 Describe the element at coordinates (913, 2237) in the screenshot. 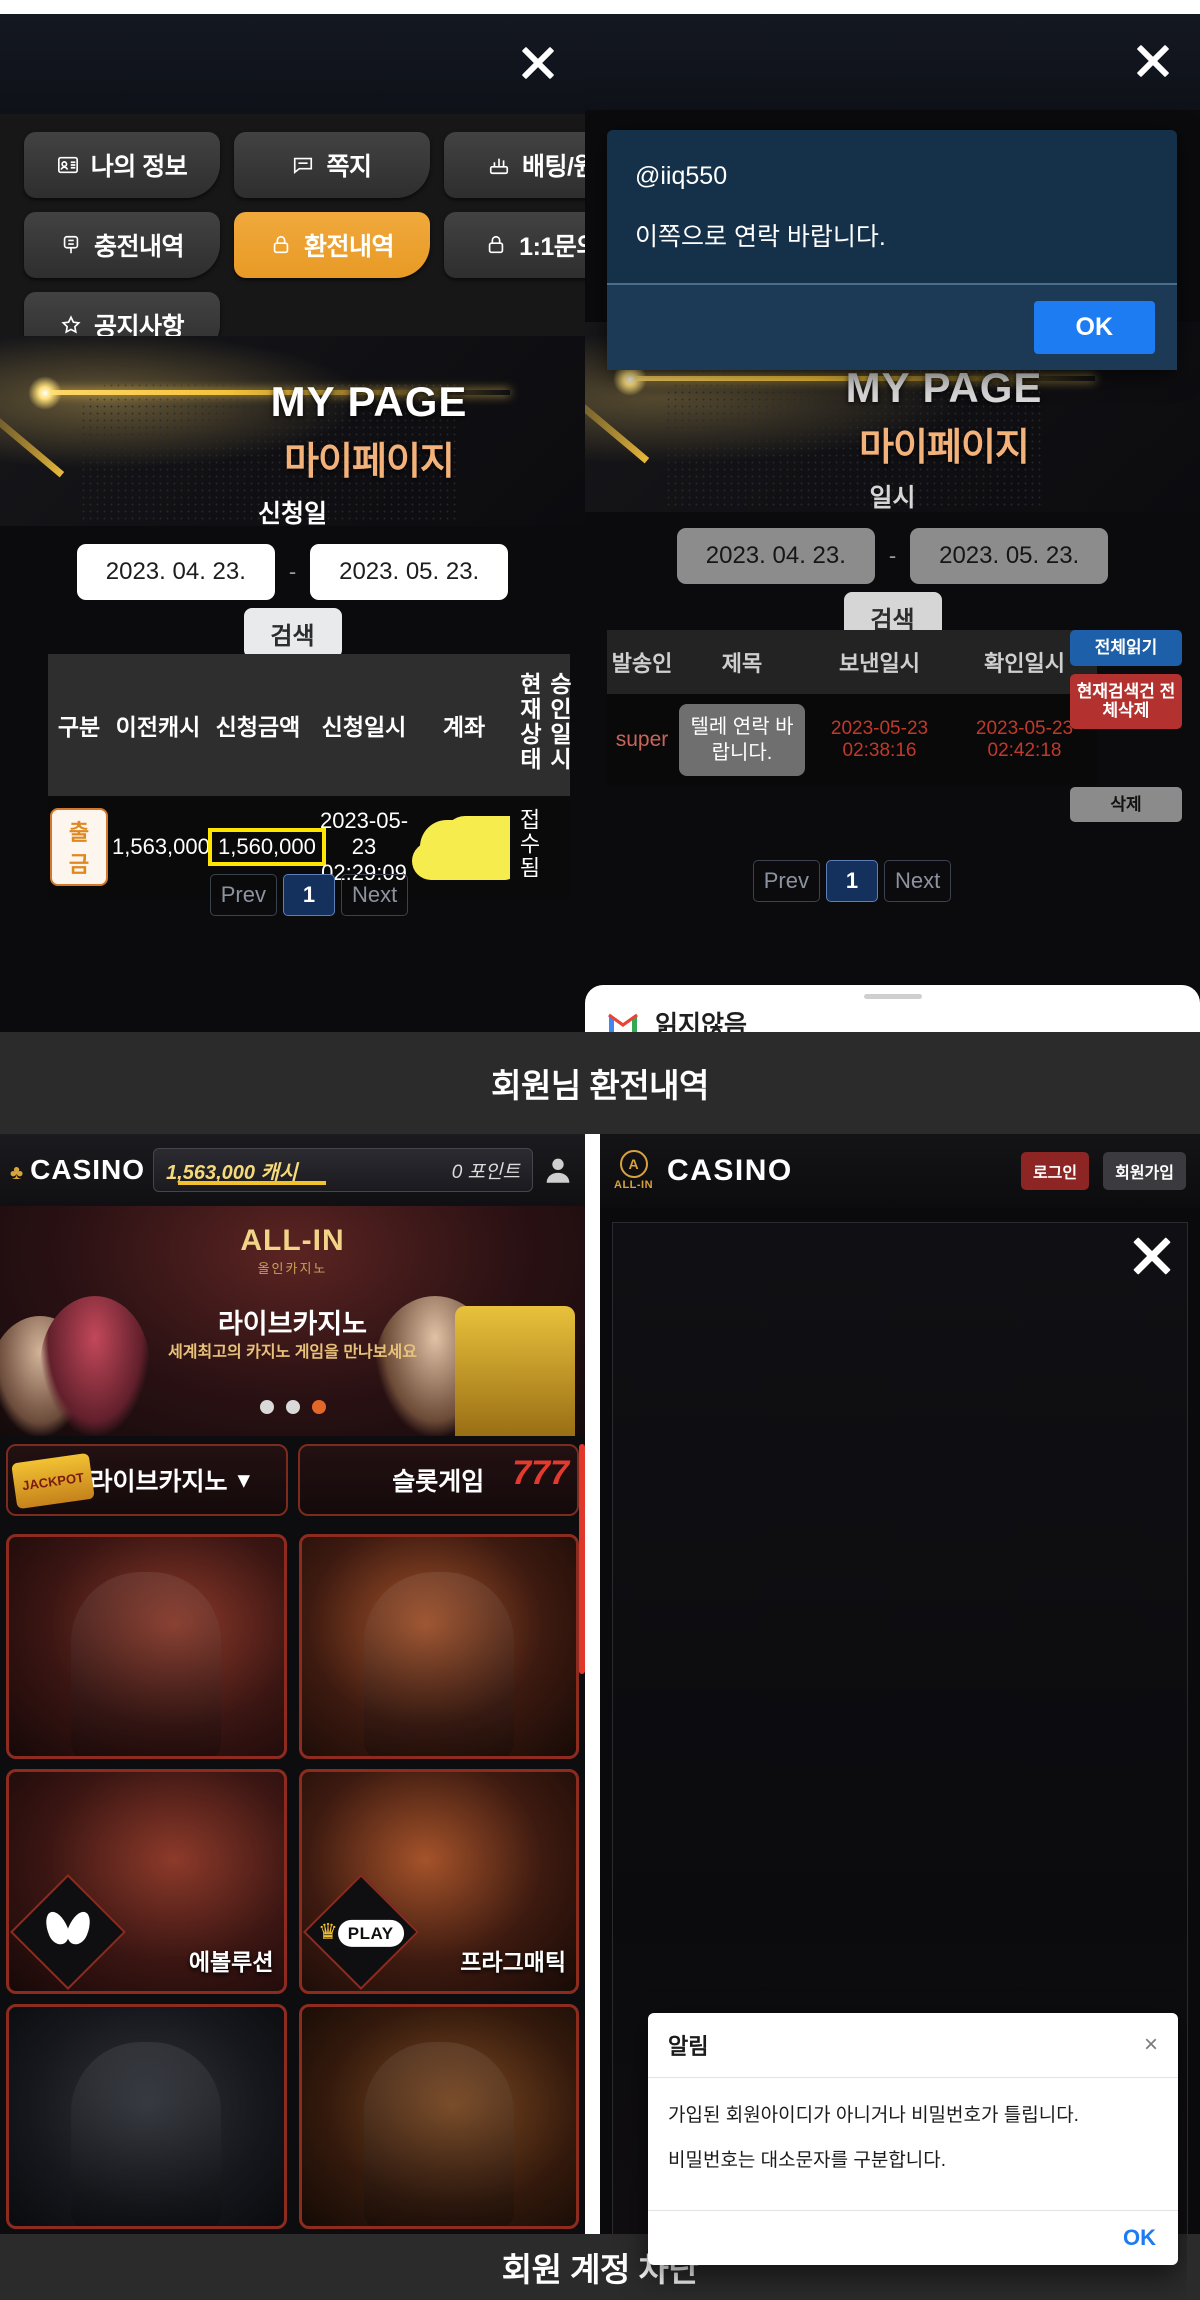

I see `dialog-footer: OK` at that location.